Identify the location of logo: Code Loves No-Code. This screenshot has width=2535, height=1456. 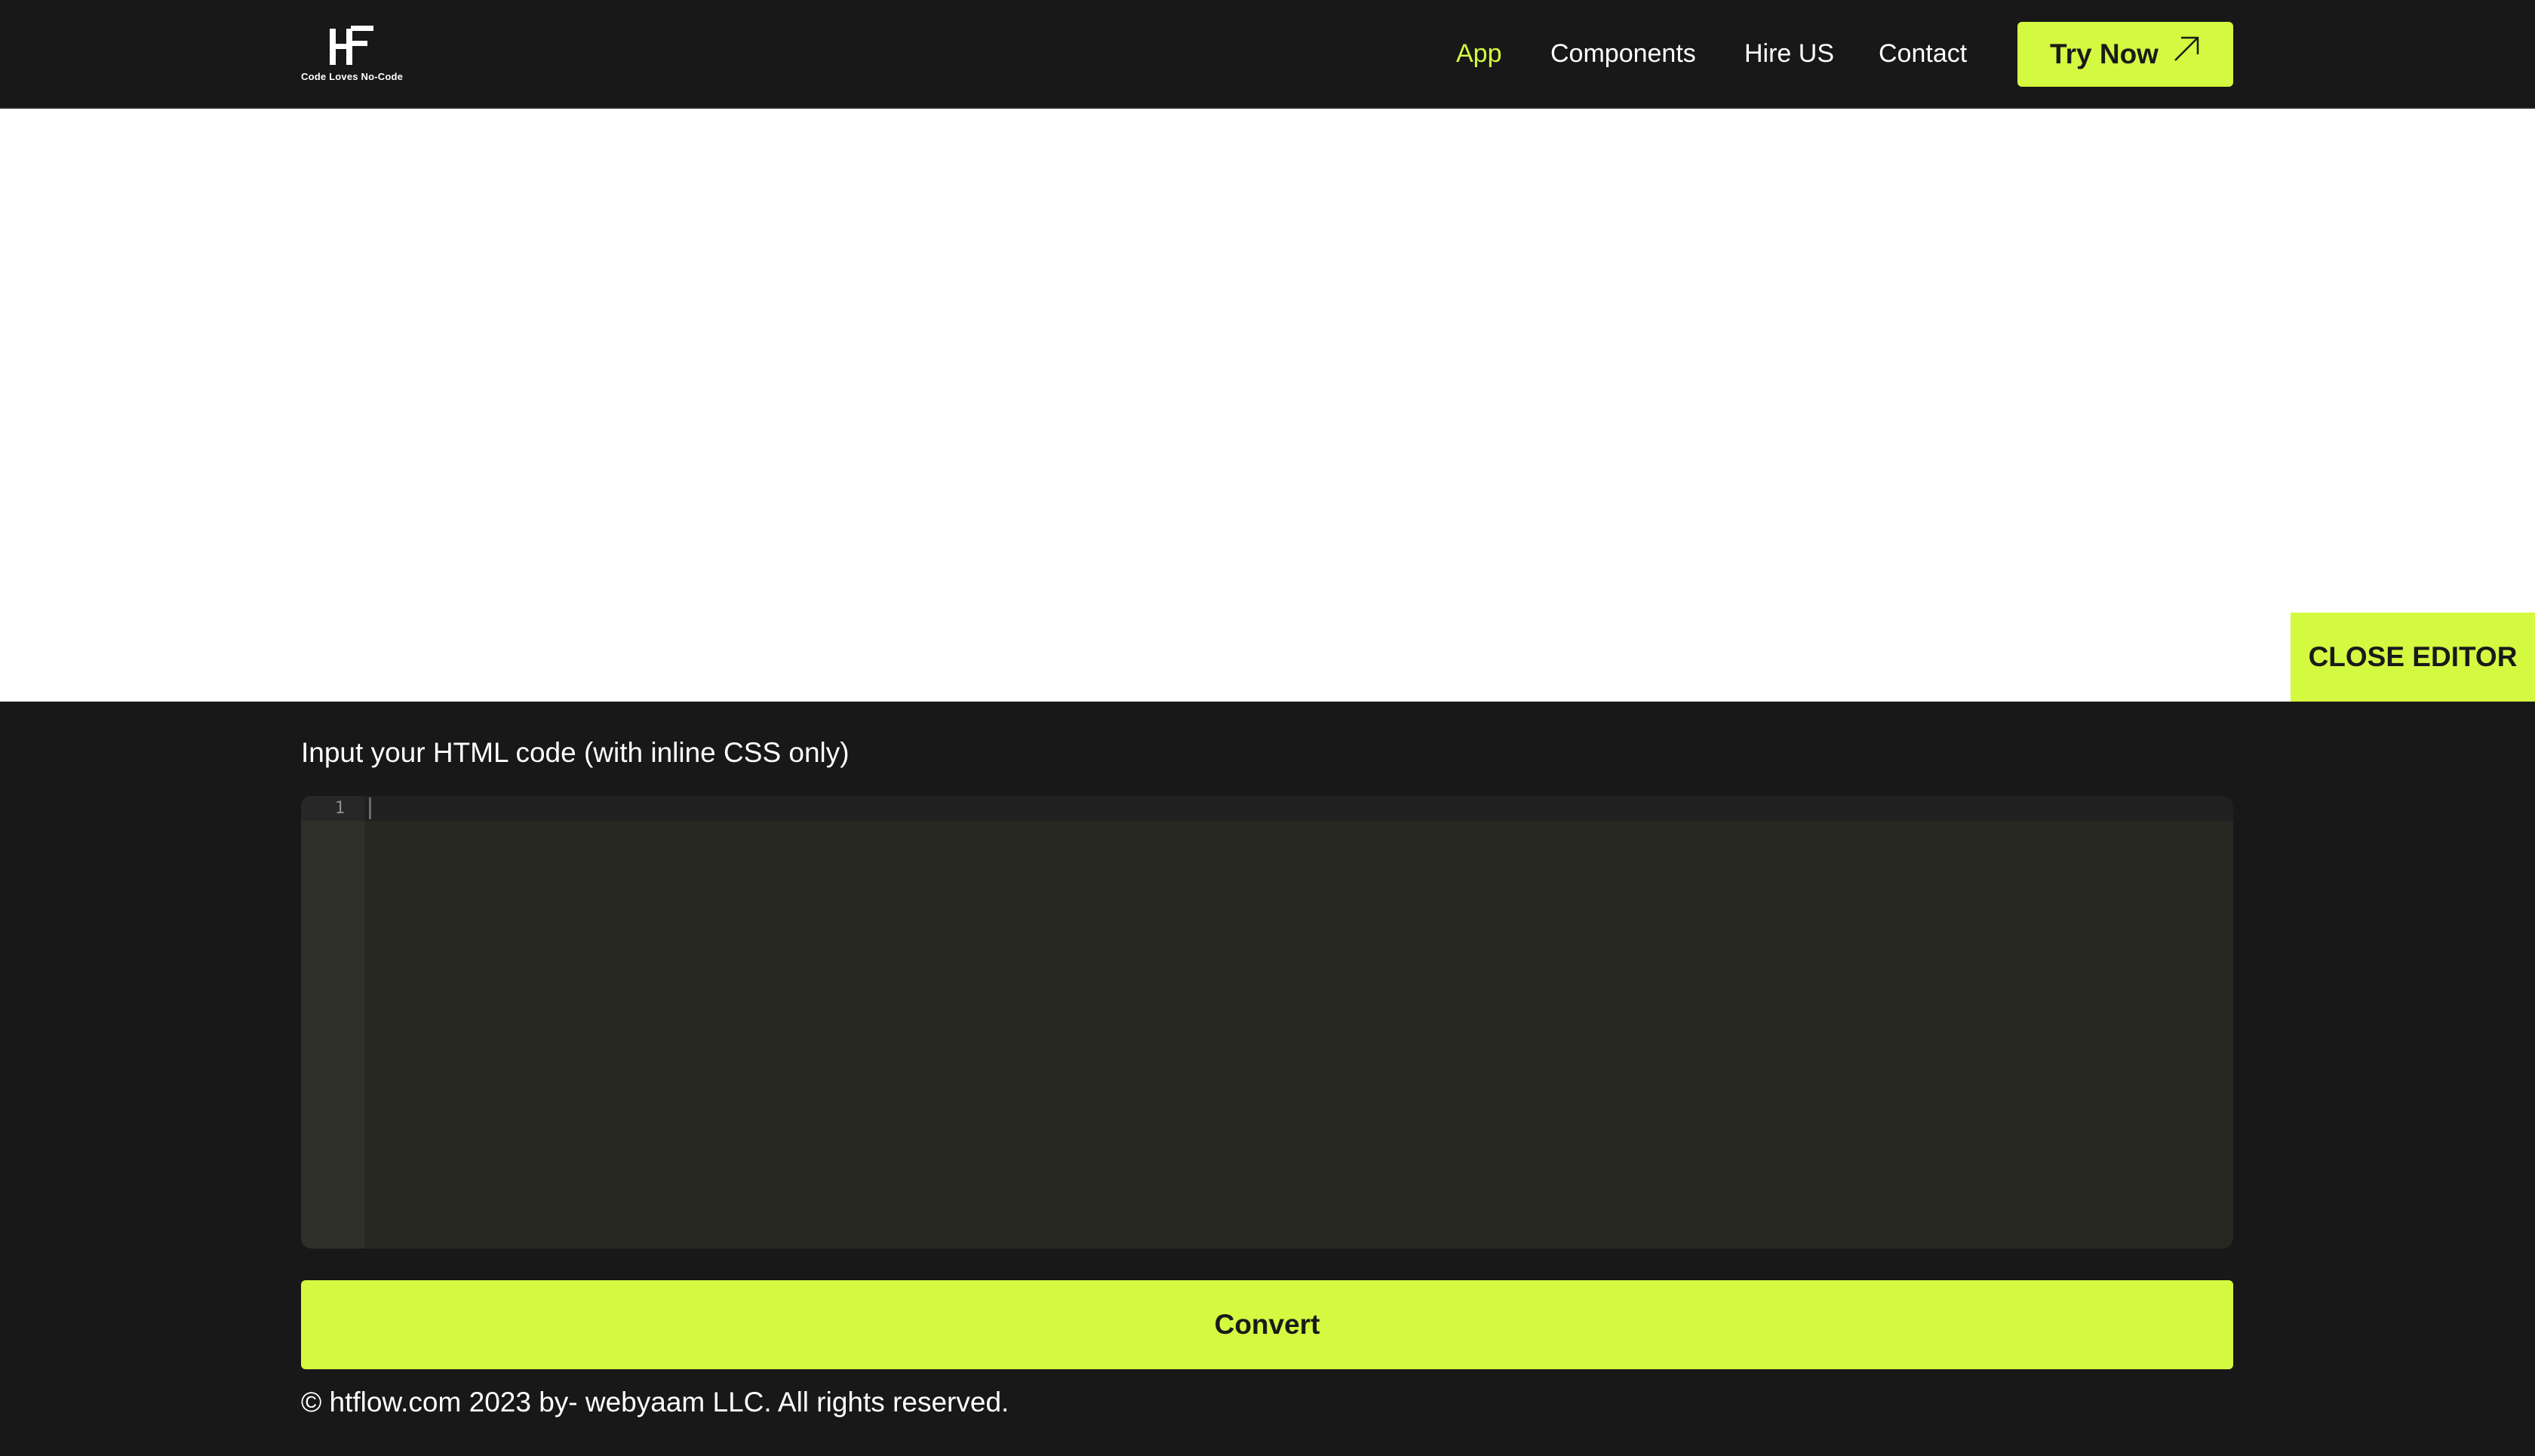
(354, 54).